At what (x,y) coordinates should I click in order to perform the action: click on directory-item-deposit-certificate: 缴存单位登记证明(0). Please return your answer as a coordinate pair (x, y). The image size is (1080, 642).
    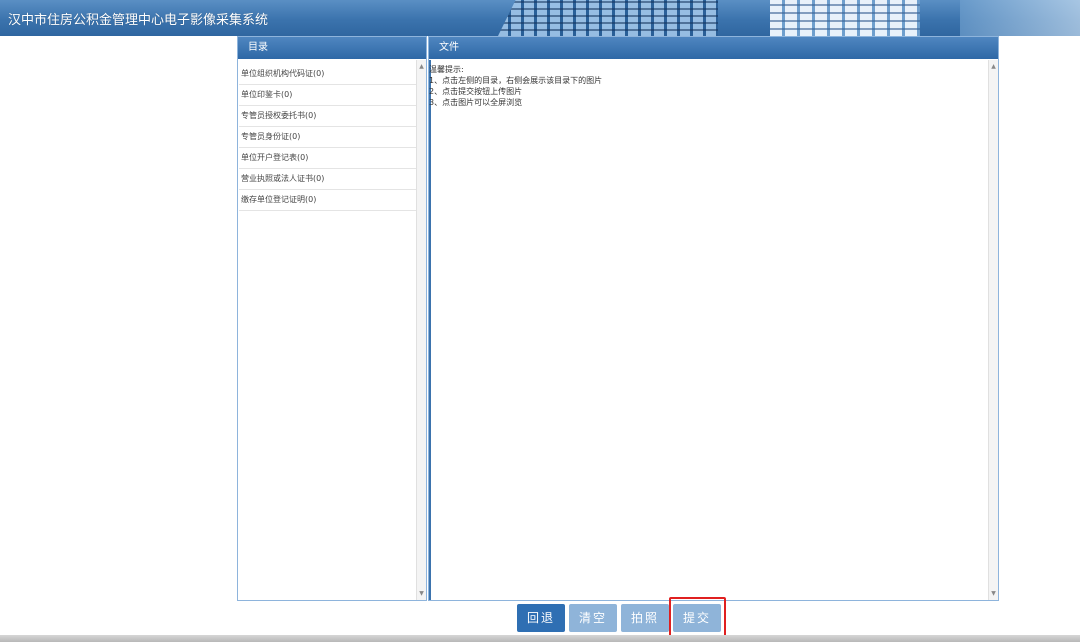
    Looking at the image, I should click on (328, 200).